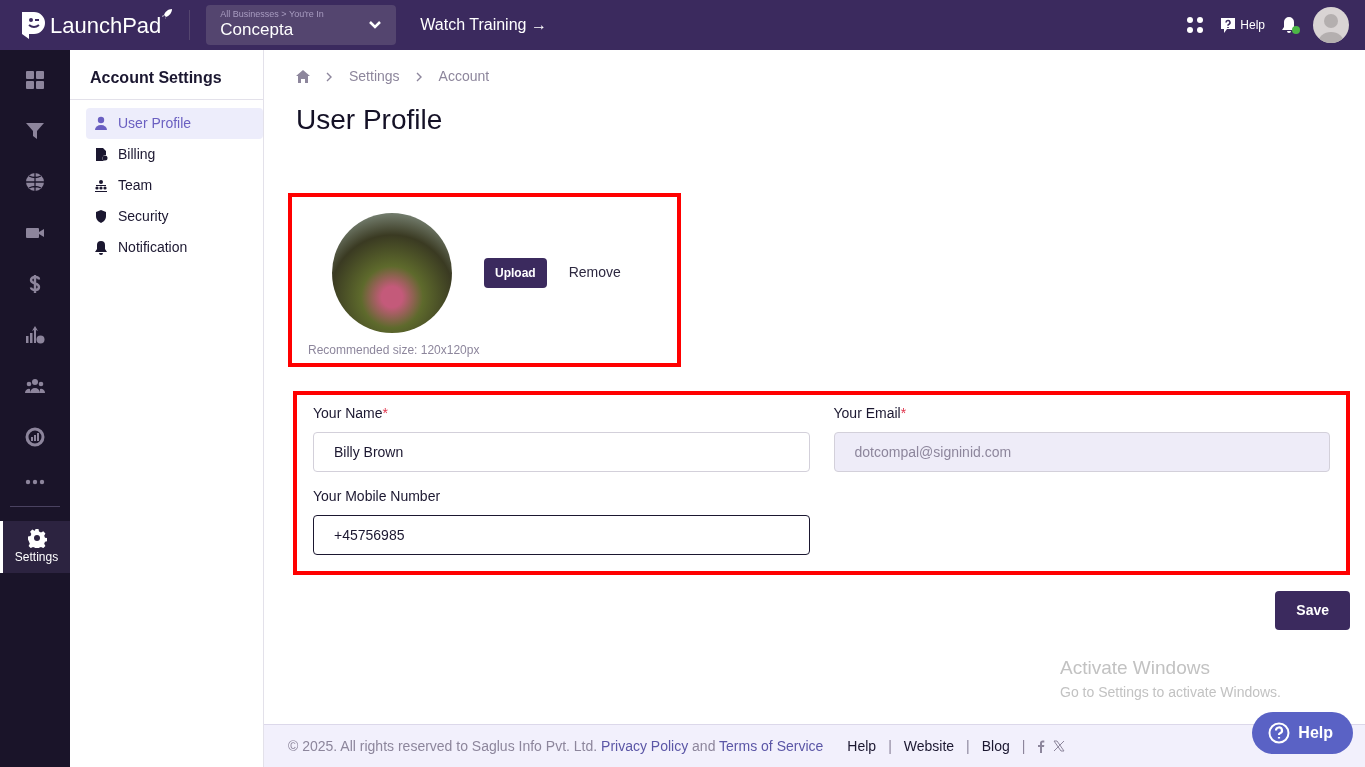 This screenshot has height=767, width=1365. I want to click on growth-chart-icon, so click(35, 334).